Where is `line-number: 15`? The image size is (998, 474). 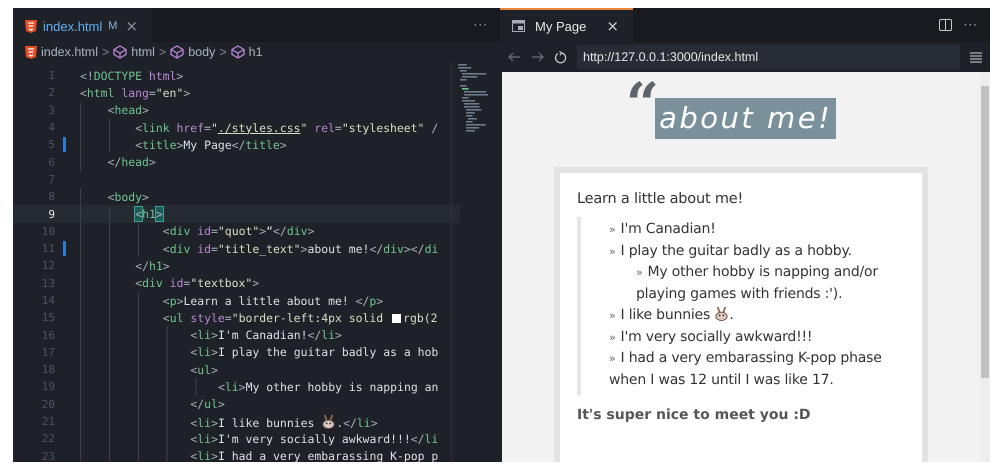 line-number: 15 is located at coordinates (47, 317).